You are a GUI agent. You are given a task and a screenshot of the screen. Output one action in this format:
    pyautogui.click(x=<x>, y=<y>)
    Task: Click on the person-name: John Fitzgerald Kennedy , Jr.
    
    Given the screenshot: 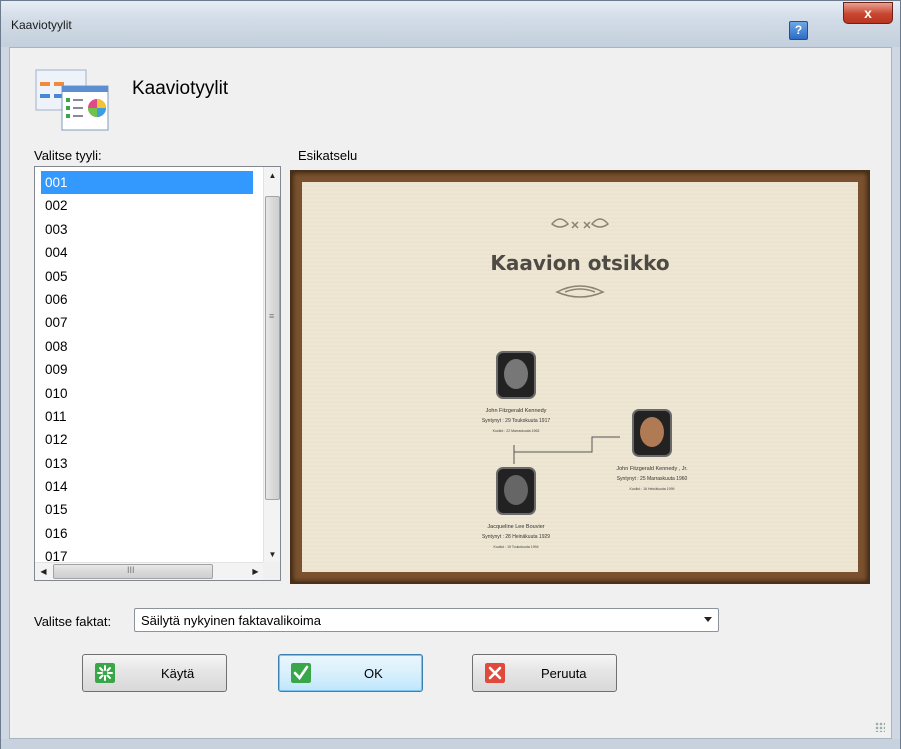 What is the action you would take?
    pyautogui.click(x=652, y=469)
    